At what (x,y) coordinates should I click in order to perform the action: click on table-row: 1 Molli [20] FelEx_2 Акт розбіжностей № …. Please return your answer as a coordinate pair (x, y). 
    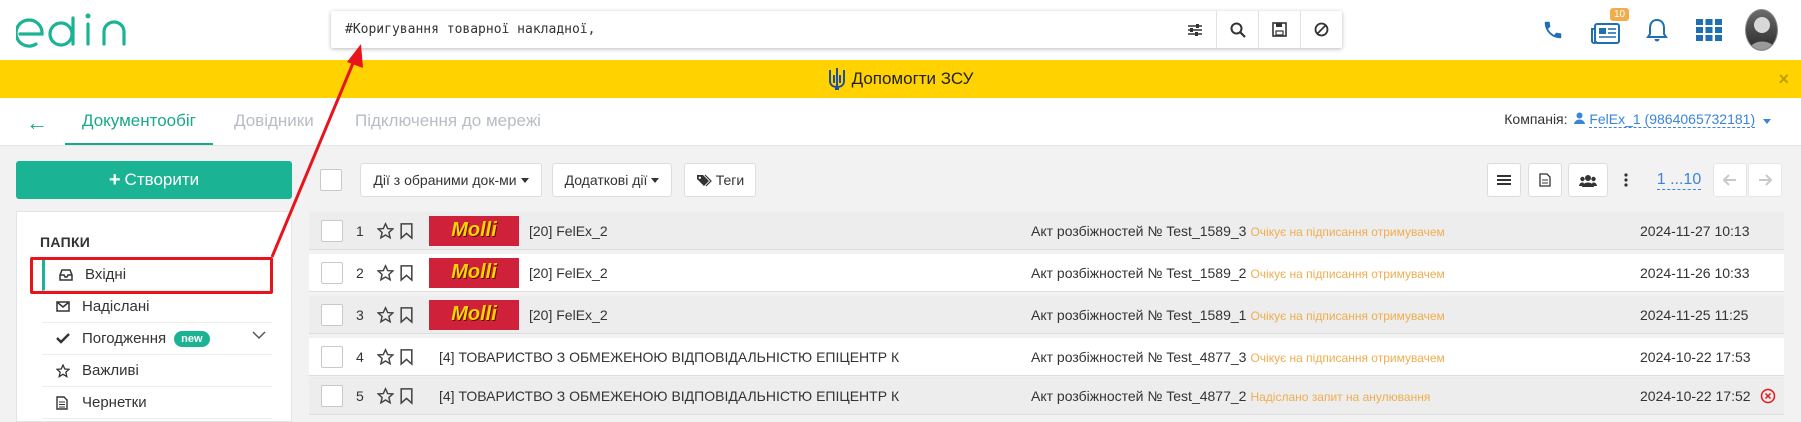
    Looking at the image, I should click on (1046, 231).